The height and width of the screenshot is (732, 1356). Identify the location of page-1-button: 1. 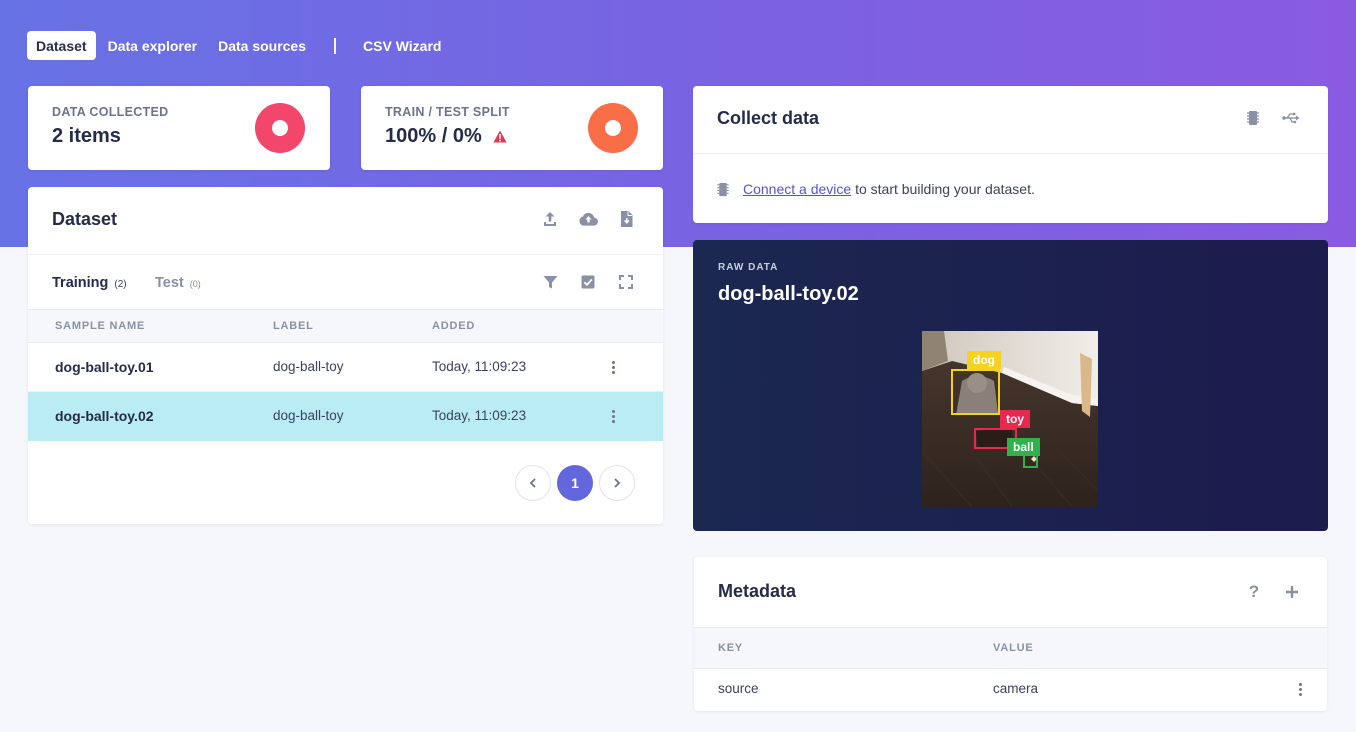
(575, 483).